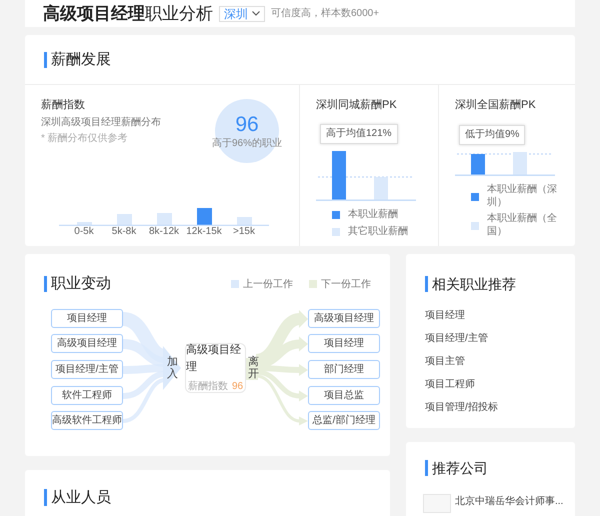  Describe the element at coordinates (87, 369) in the screenshot. I see `job-node: 项目经理/主管` at that location.